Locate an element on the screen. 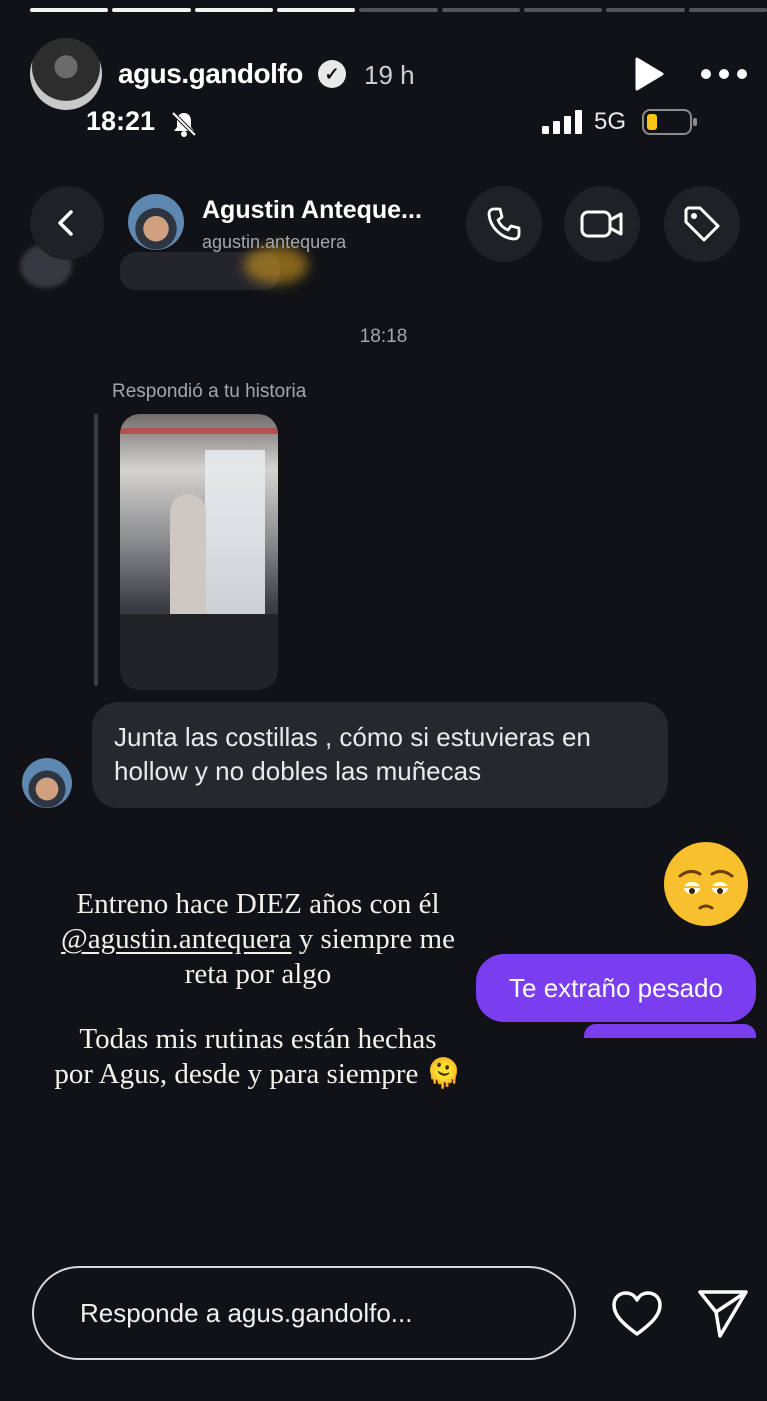  outgoing-message: Te extraño pesado is located at coordinates (616, 988).